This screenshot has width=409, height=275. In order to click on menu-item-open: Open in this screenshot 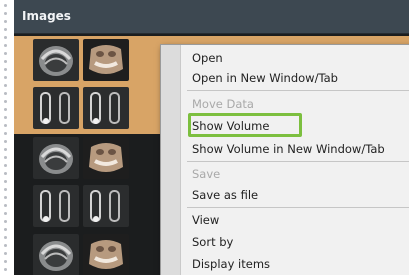, I will do `click(207, 58)`.